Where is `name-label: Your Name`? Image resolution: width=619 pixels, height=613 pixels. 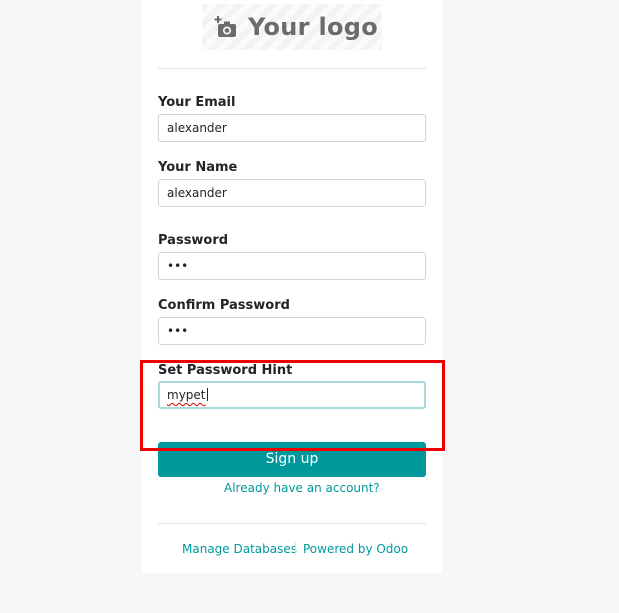 name-label: Your Name is located at coordinates (198, 167).